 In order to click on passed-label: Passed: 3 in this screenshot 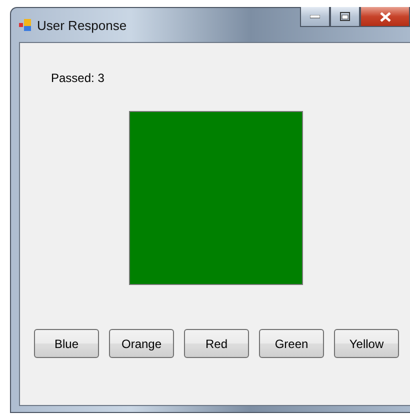, I will do `click(77, 78)`.